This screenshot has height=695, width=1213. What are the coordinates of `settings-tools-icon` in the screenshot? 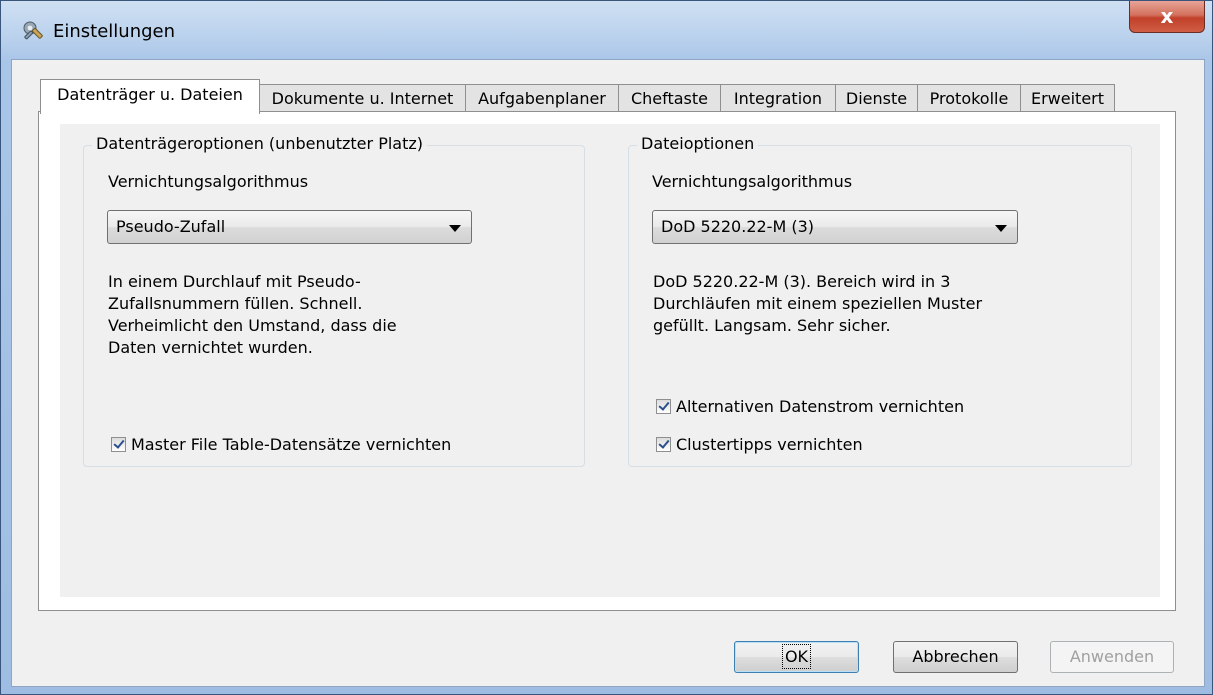 It's located at (33, 30).